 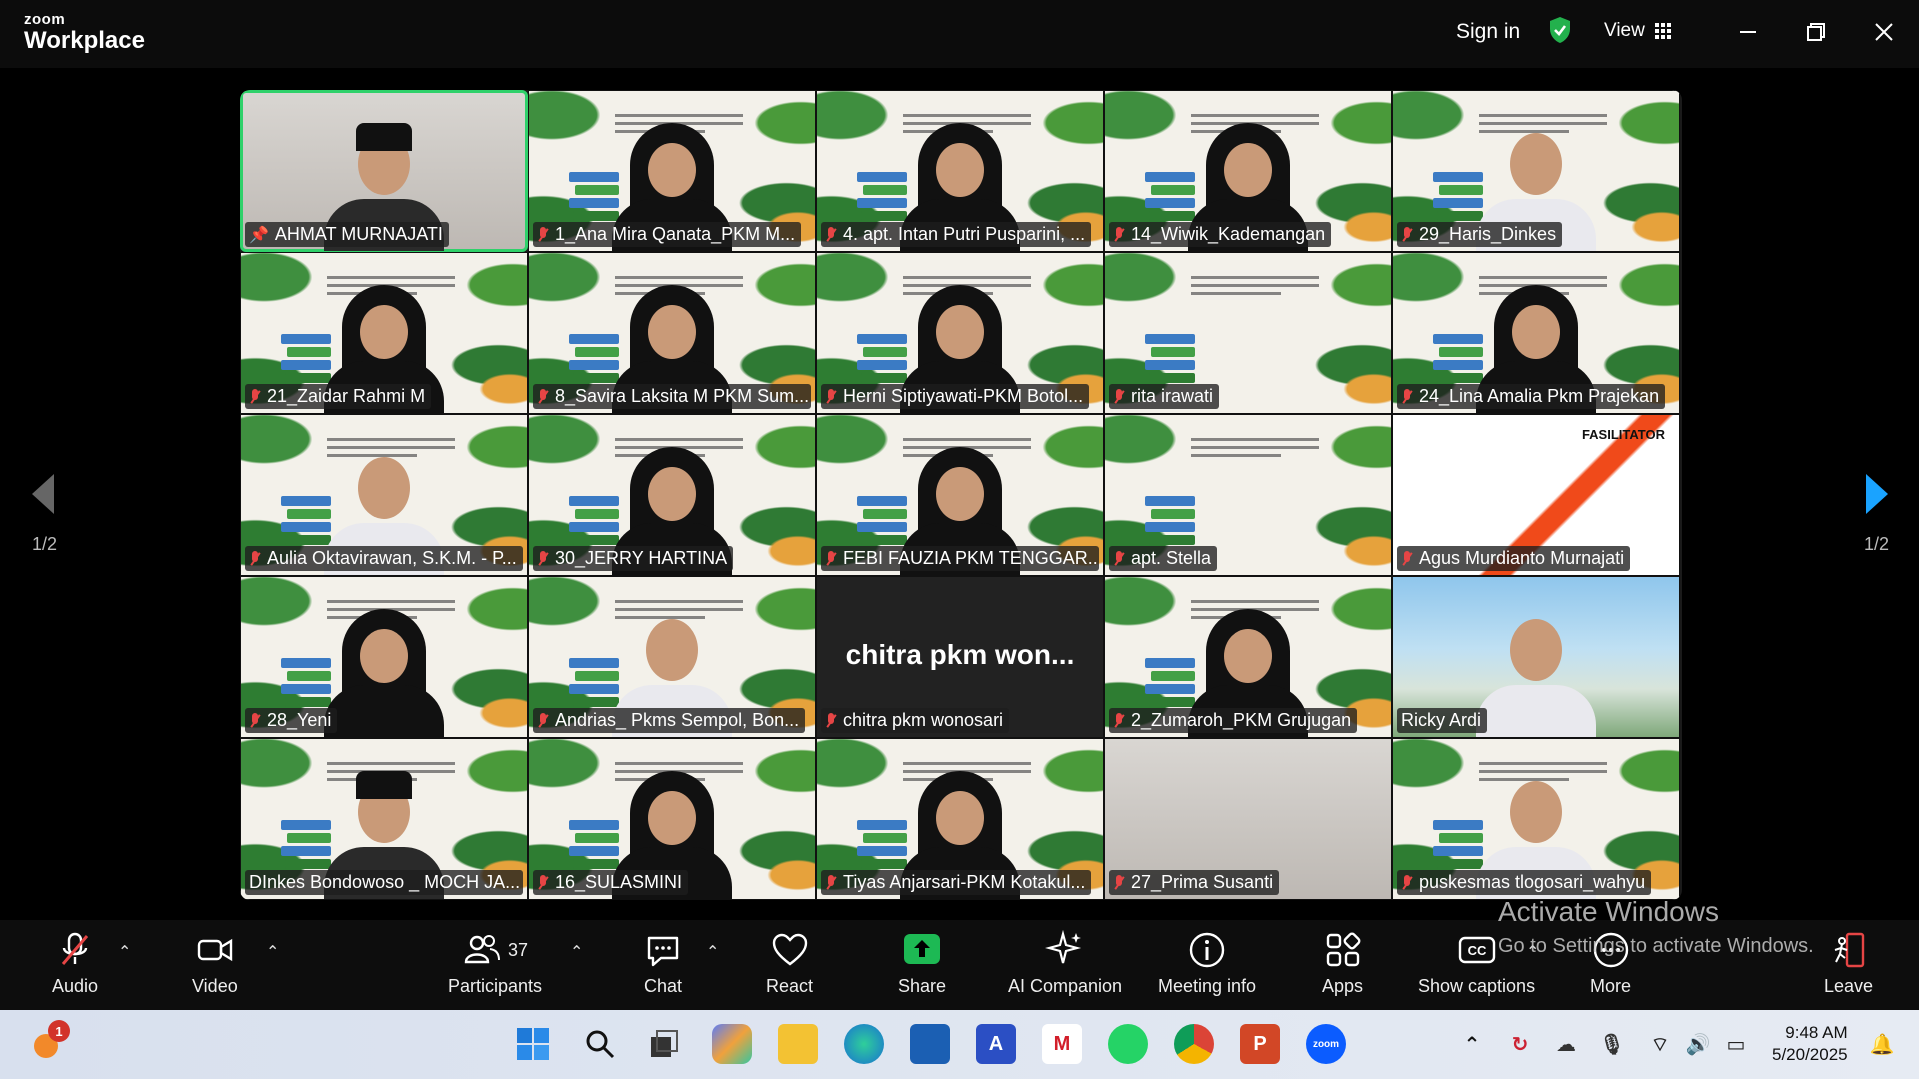 I want to click on participant-tile: 29_Haris_Dinkes, so click(x=1536, y=171).